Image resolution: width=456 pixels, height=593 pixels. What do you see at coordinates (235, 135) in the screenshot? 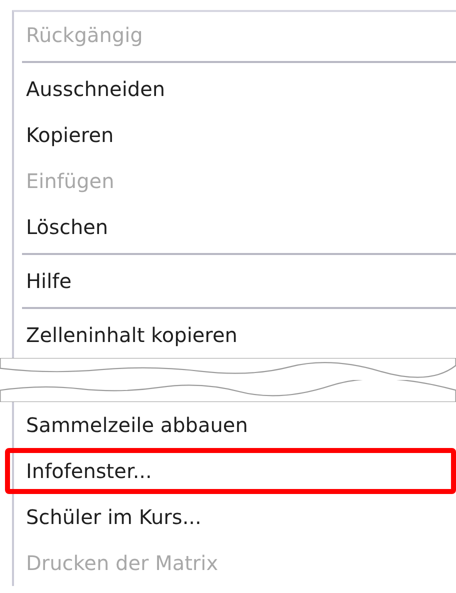
I see `menu-item: Kopieren` at bounding box center [235, 135].